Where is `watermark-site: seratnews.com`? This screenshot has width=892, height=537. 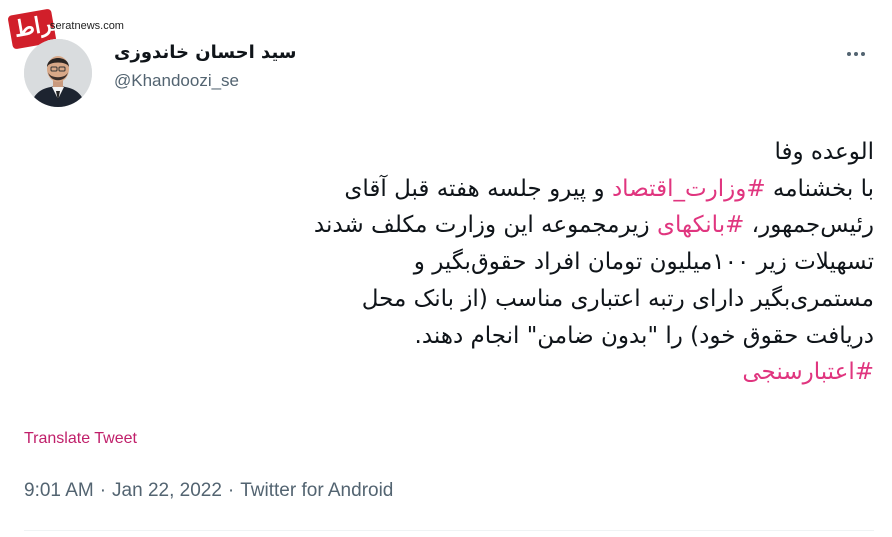
watermark-site: seratnews.com is located at coordinates (87, 26).